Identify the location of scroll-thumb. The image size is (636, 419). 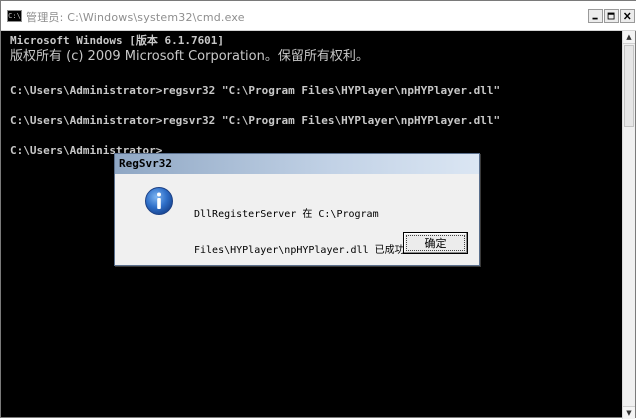
(629, 86).